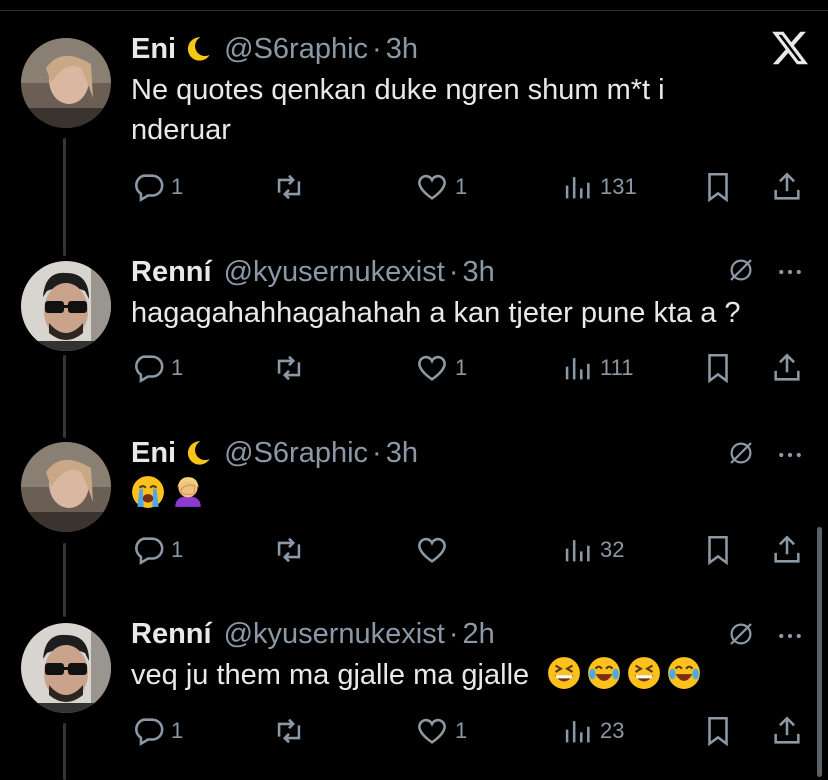 This screenshot has height=780, width=828. What do you see at coordinates (414, 371) in the screenshot?
I see `action-bar: 1 1 111` at bounding box center [414, 371].